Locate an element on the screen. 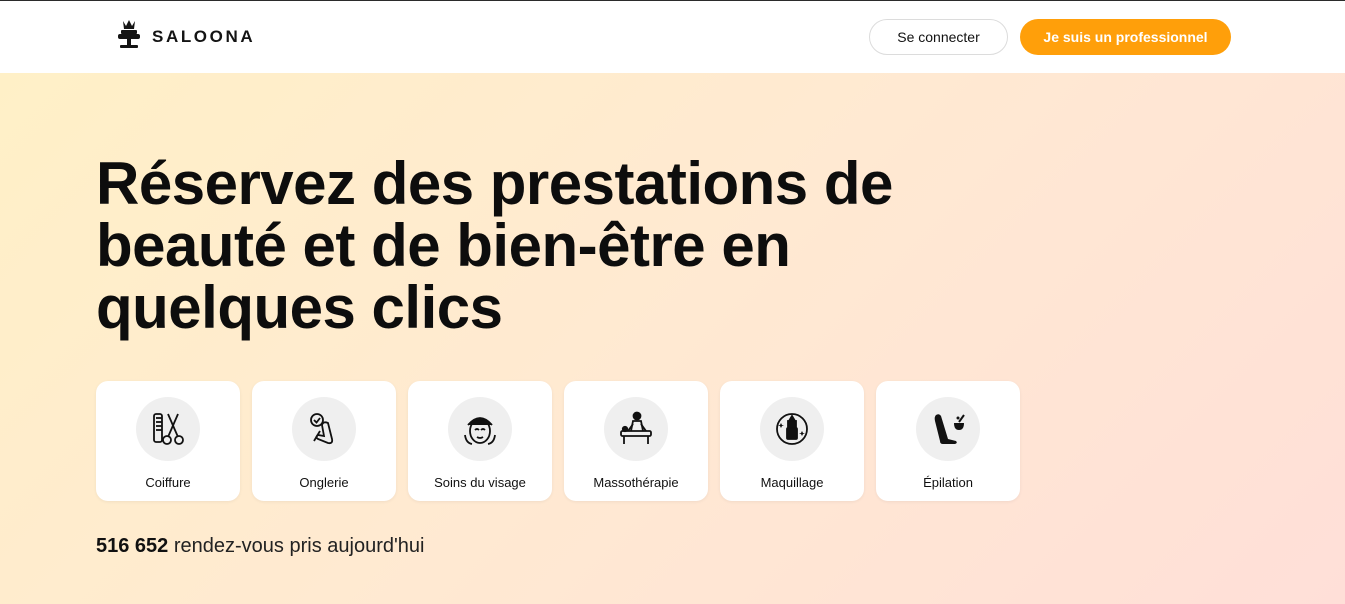  category-label: Maquillage is located at coordinates (792, 482).